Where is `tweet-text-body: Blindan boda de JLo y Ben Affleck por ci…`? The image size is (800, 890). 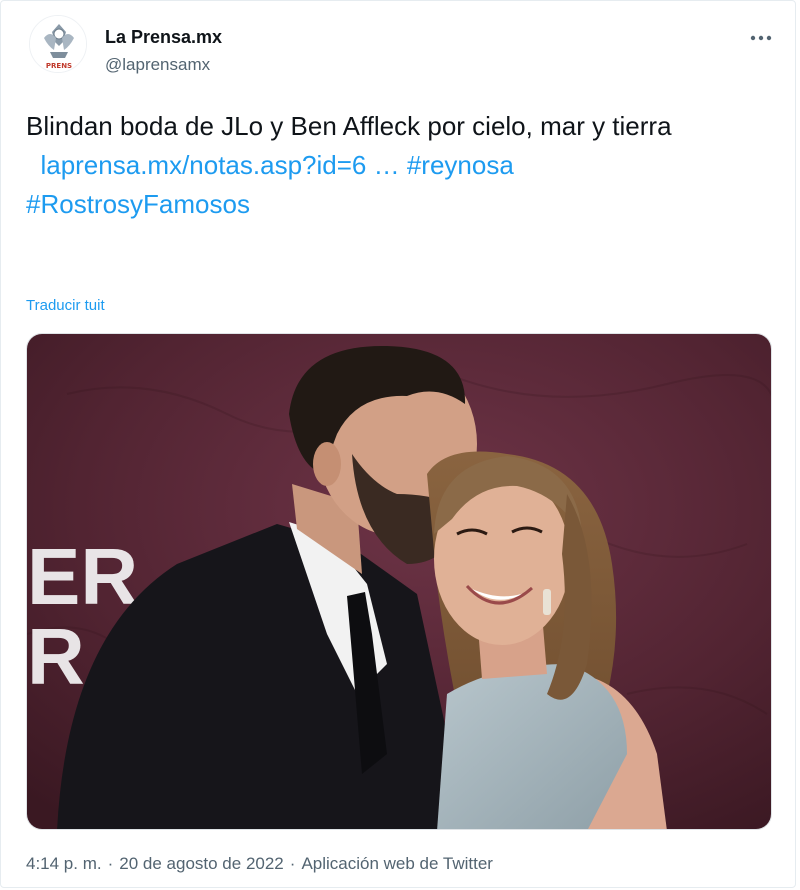 tweet-text-body: Blindan boda de JLo y Ben Affleck por ci… is located at coordinates (349, 126).